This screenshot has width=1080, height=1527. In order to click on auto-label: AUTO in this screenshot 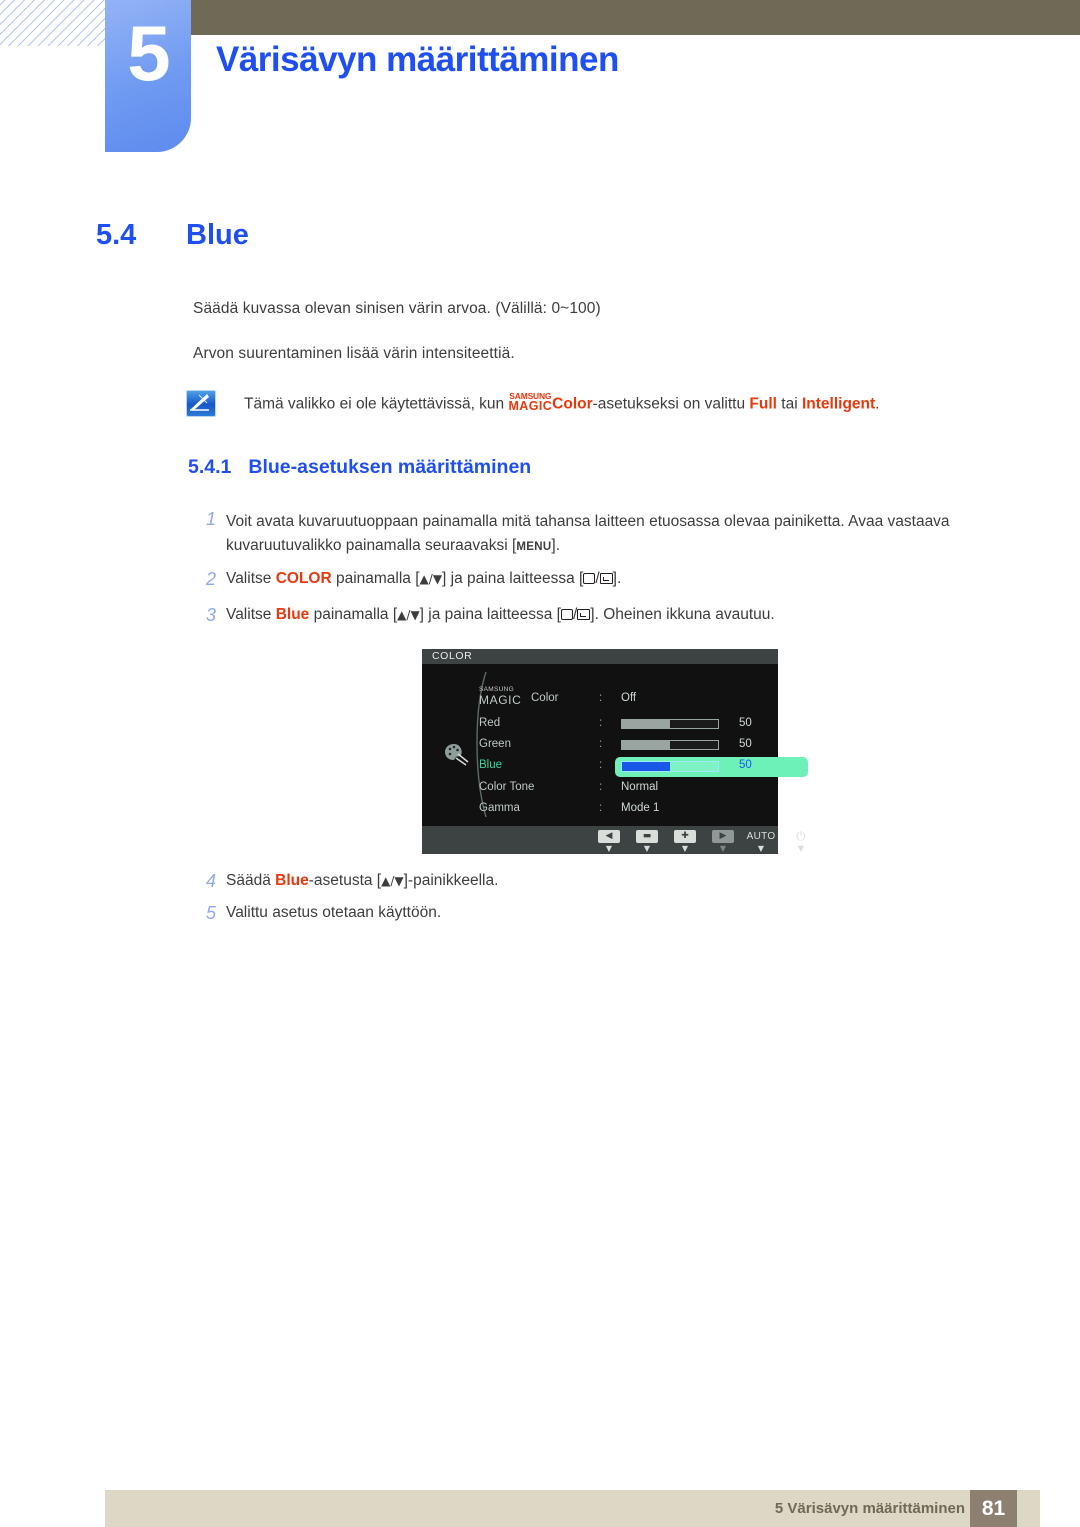, I will do `click(761, 836)`.